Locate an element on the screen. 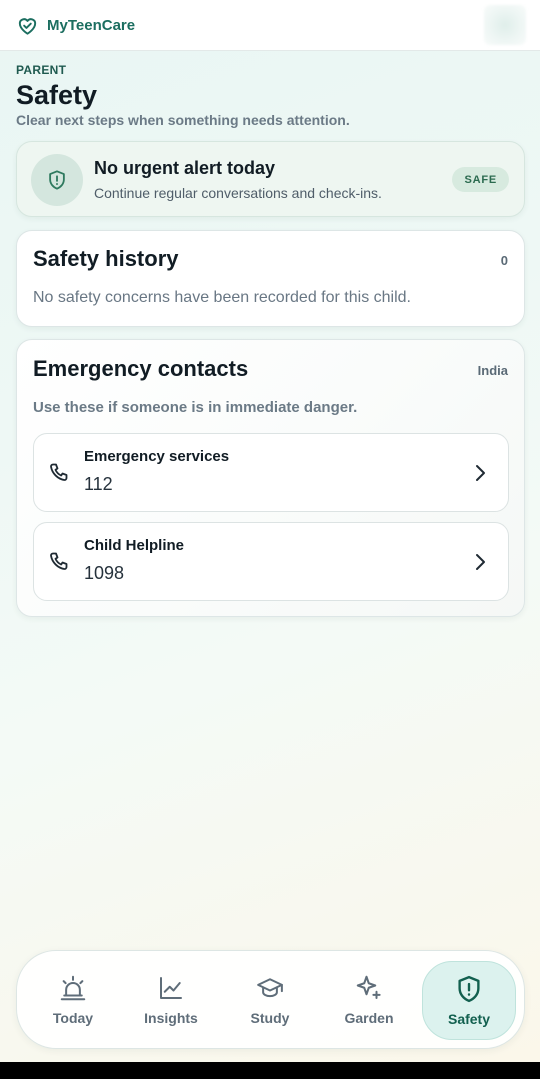  tab-insights: Insights is located at coordinates (171, 1000).